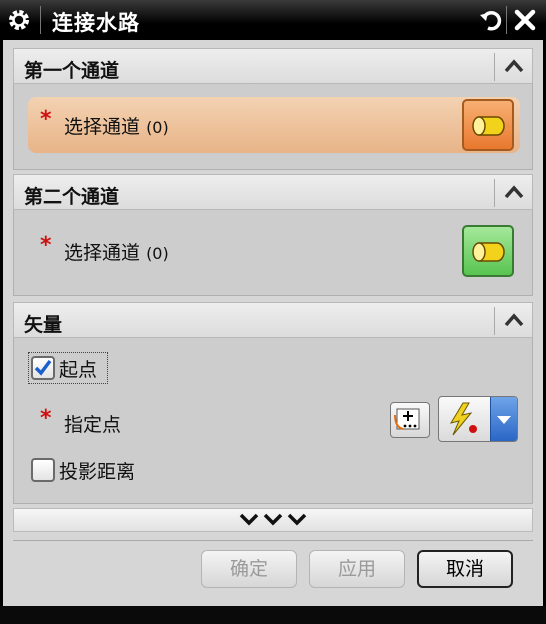 The image size is (546, 624). I want to click on specify-point-label: 指定点, so click(93, 425).